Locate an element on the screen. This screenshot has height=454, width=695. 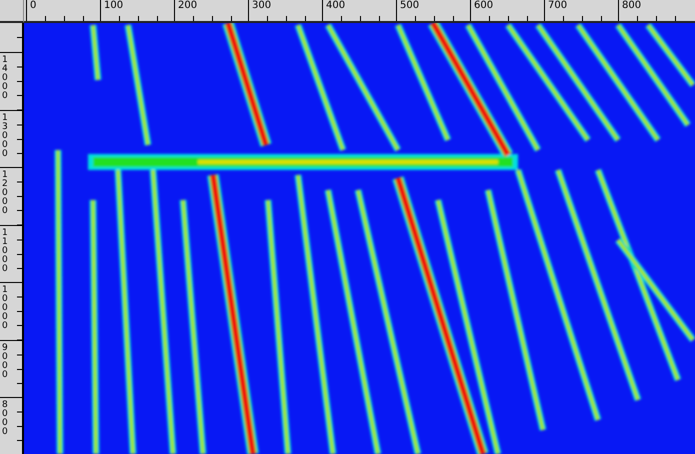
ruler-label: 8000 is located at coordinates (5, 418).